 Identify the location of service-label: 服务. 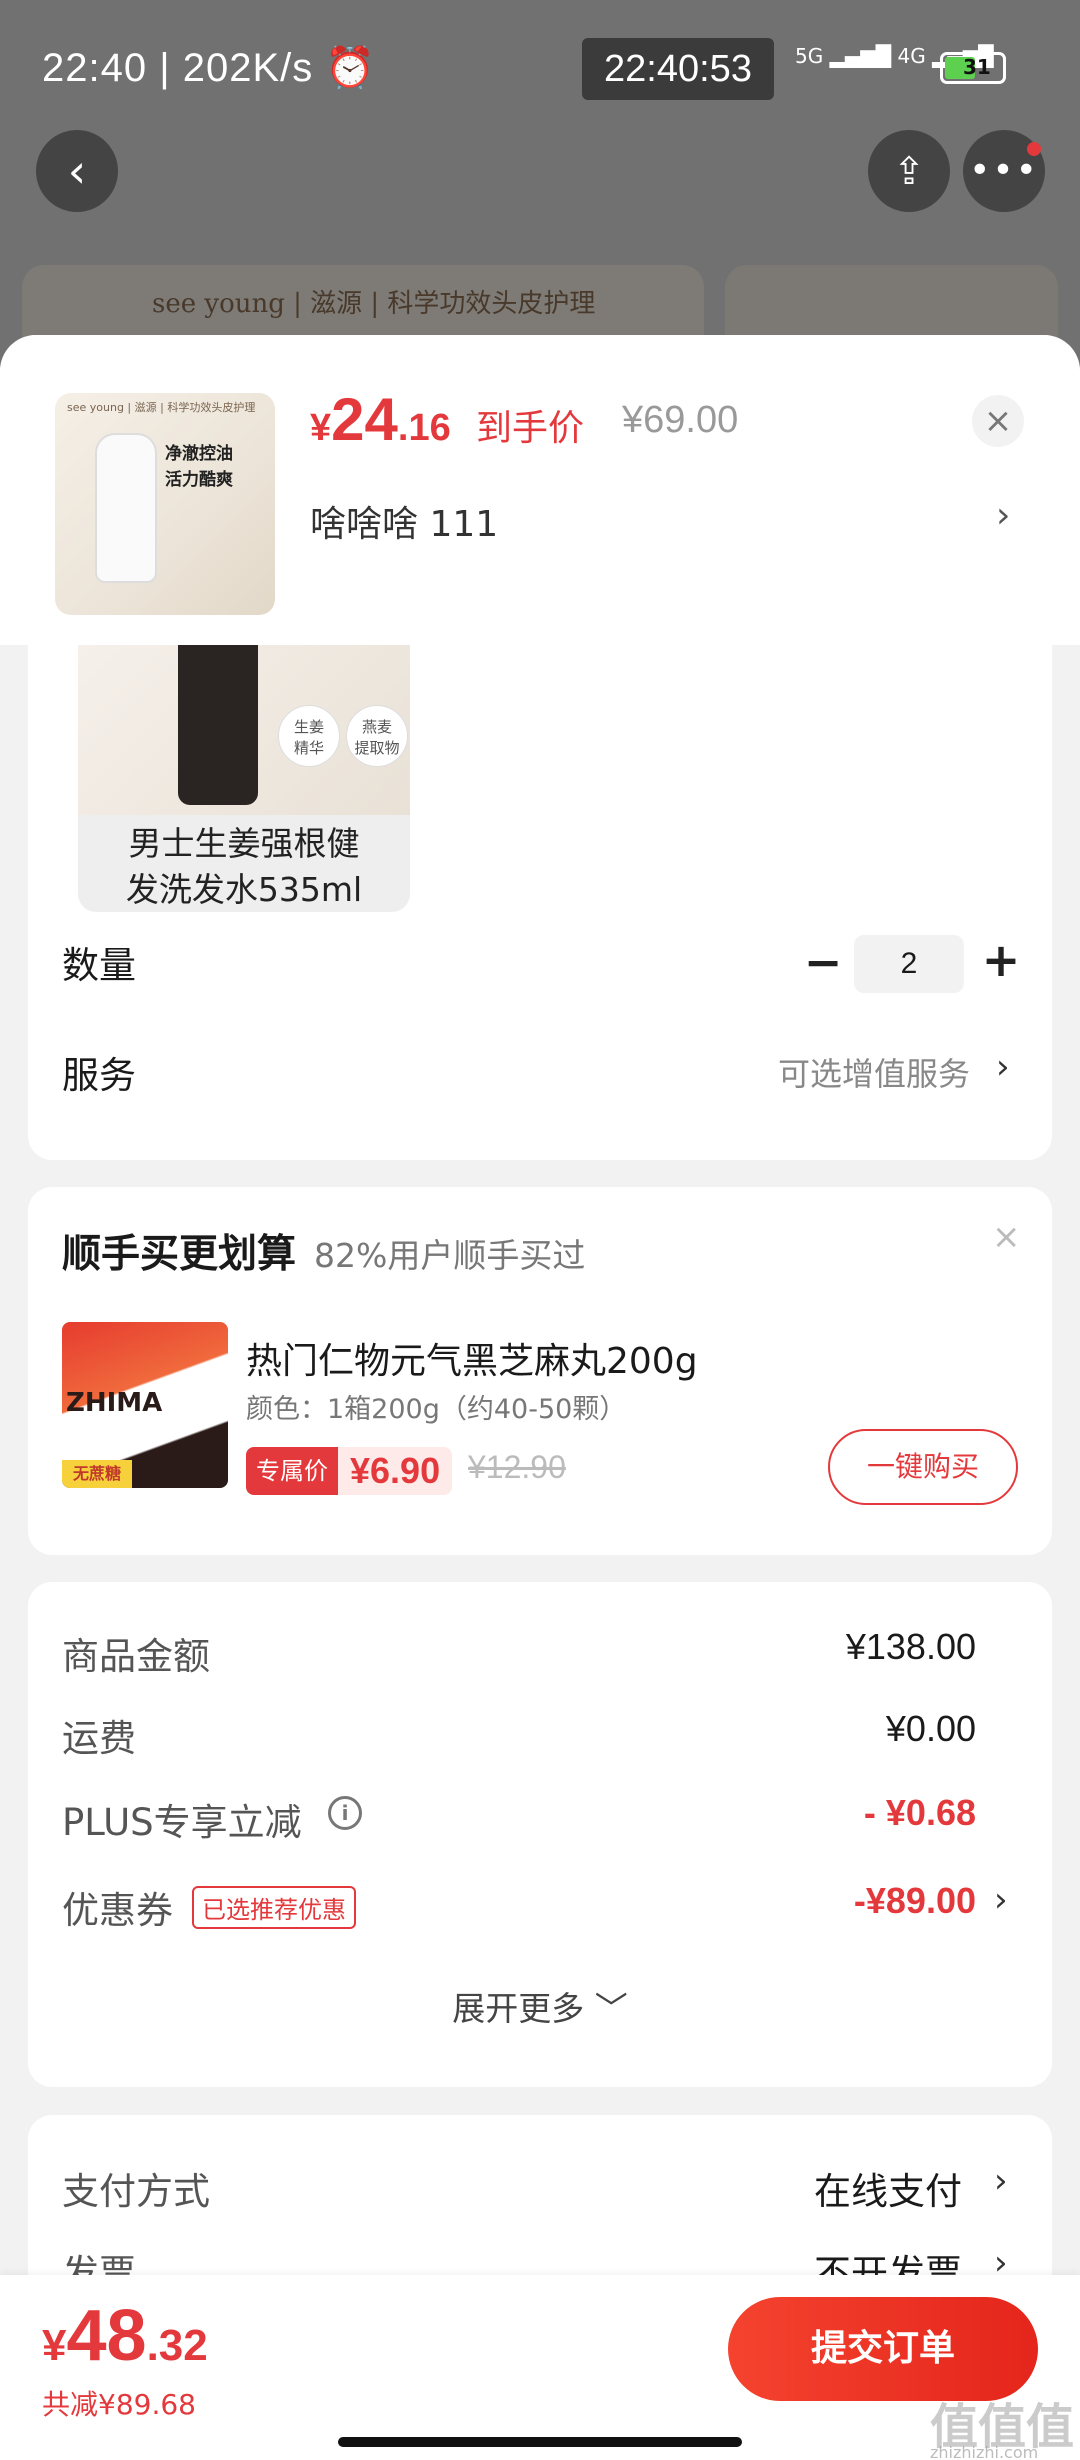
(99, 1075).